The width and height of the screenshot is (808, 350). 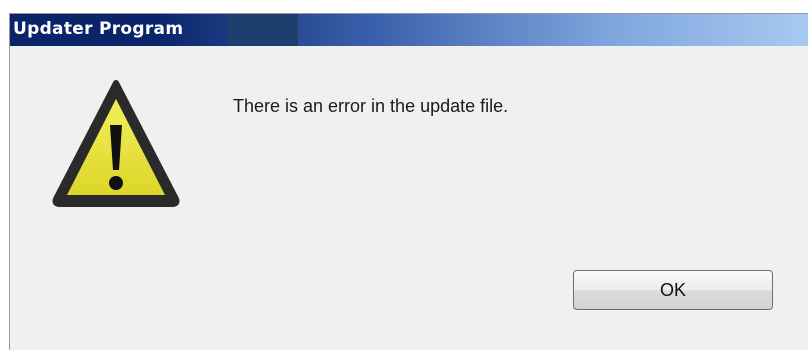 I want to click on title-bar: Updater Program, so click(x=409, y=30).